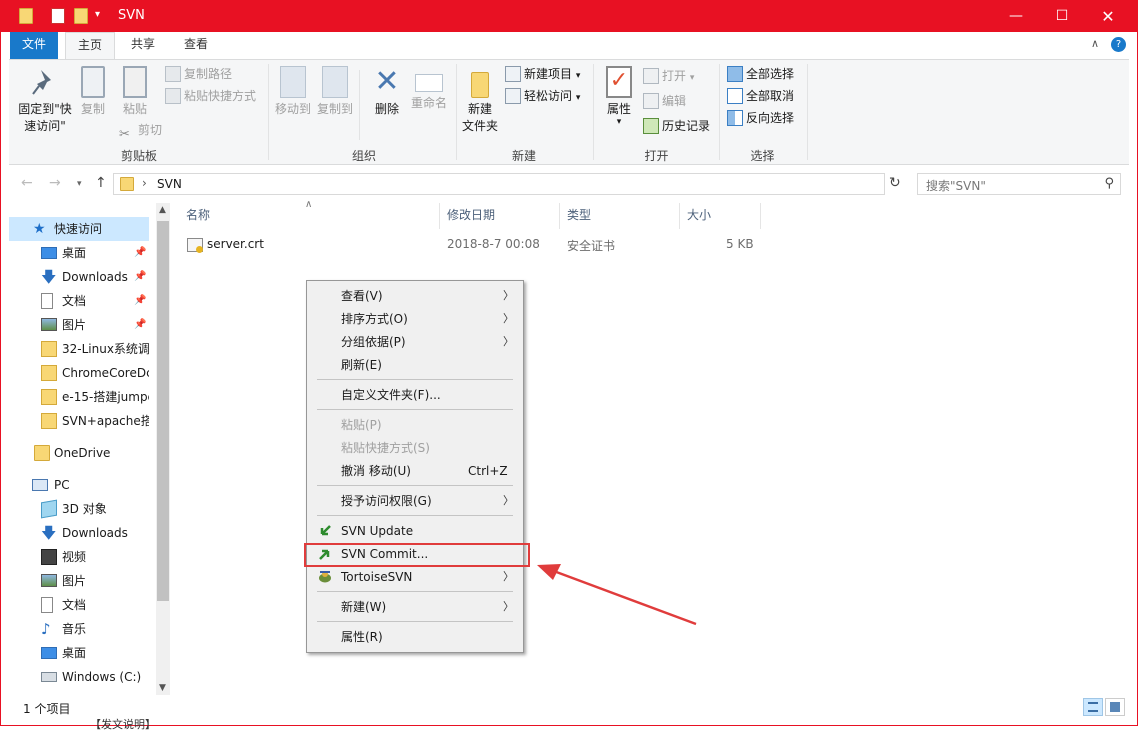 The image size is (1138, 732). I want to click on menu-item-refresh: 刷新(E), so click(415, 365).